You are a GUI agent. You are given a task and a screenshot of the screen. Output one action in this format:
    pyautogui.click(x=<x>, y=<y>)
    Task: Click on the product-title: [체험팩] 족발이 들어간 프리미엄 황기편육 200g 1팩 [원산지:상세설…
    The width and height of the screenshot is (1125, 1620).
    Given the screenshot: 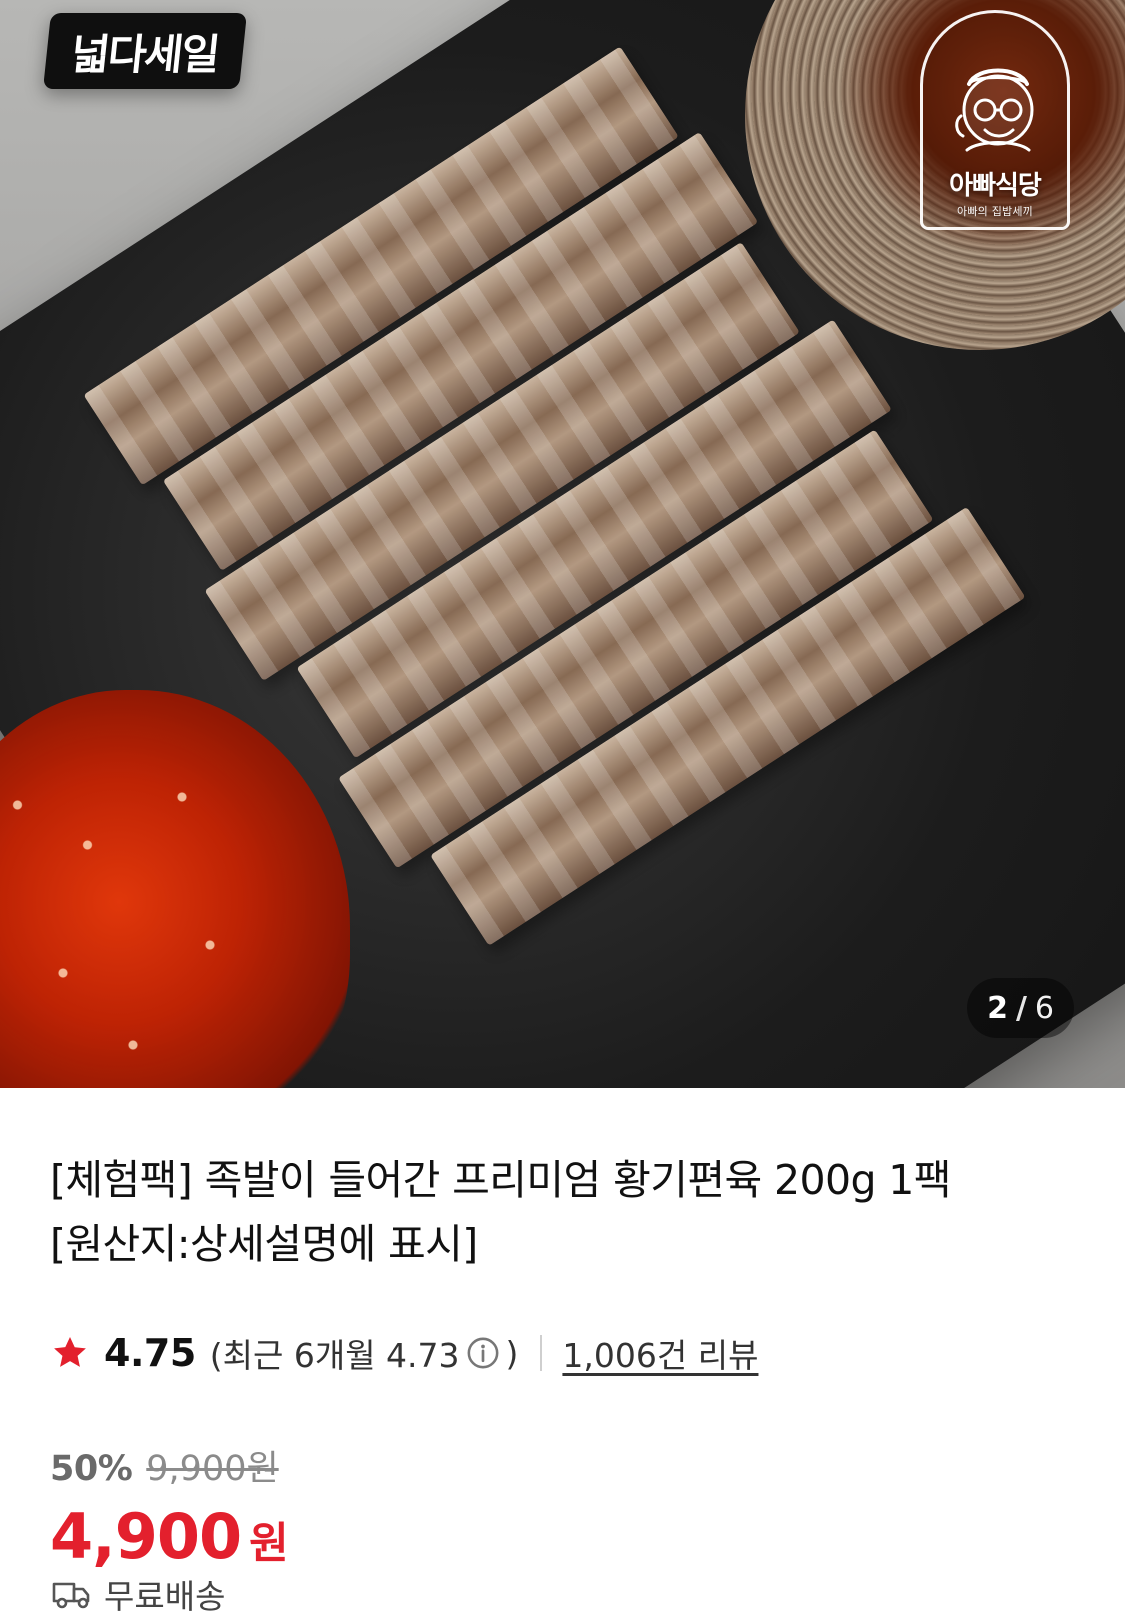 What is the action you would take?
    pyautogui.click(x=501, y=1212)
    